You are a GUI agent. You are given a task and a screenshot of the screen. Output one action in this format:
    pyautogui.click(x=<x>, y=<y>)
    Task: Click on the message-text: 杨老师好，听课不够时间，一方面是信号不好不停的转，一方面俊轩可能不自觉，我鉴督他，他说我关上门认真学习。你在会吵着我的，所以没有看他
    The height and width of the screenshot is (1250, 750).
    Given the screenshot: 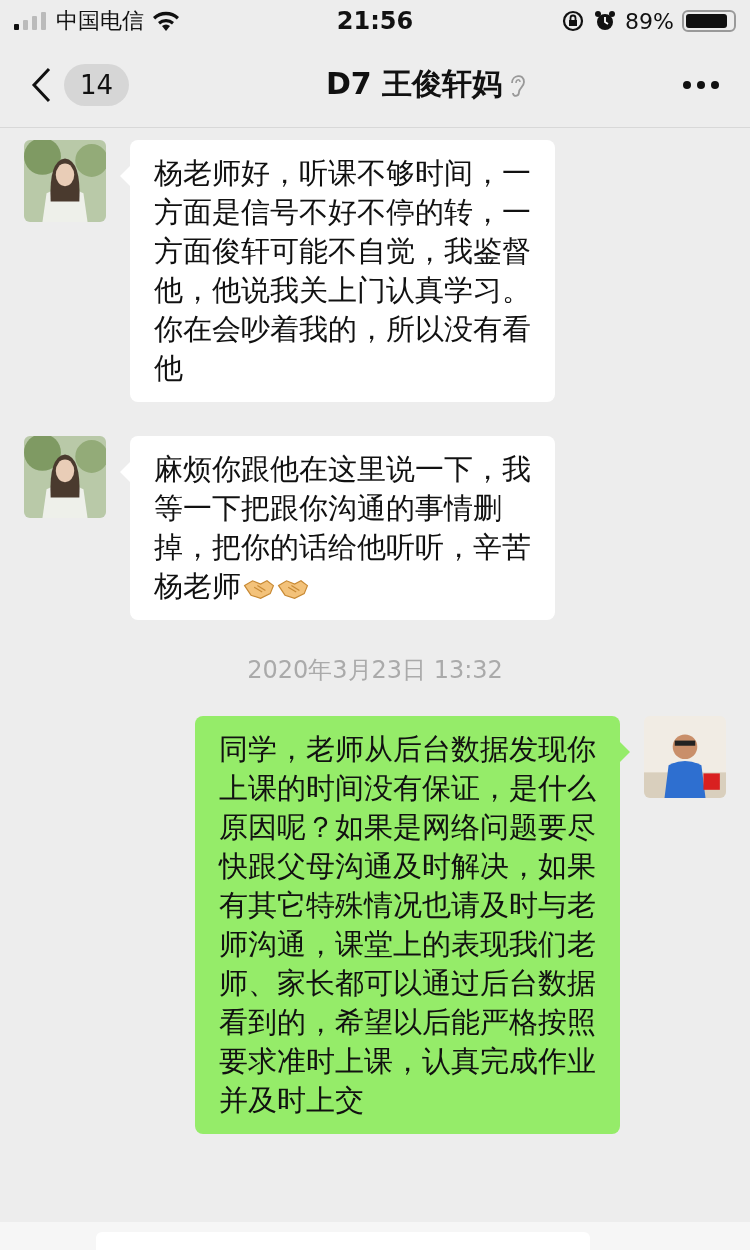 What is the action you would take?
    pyautogui.click(x=342, y=271)
    